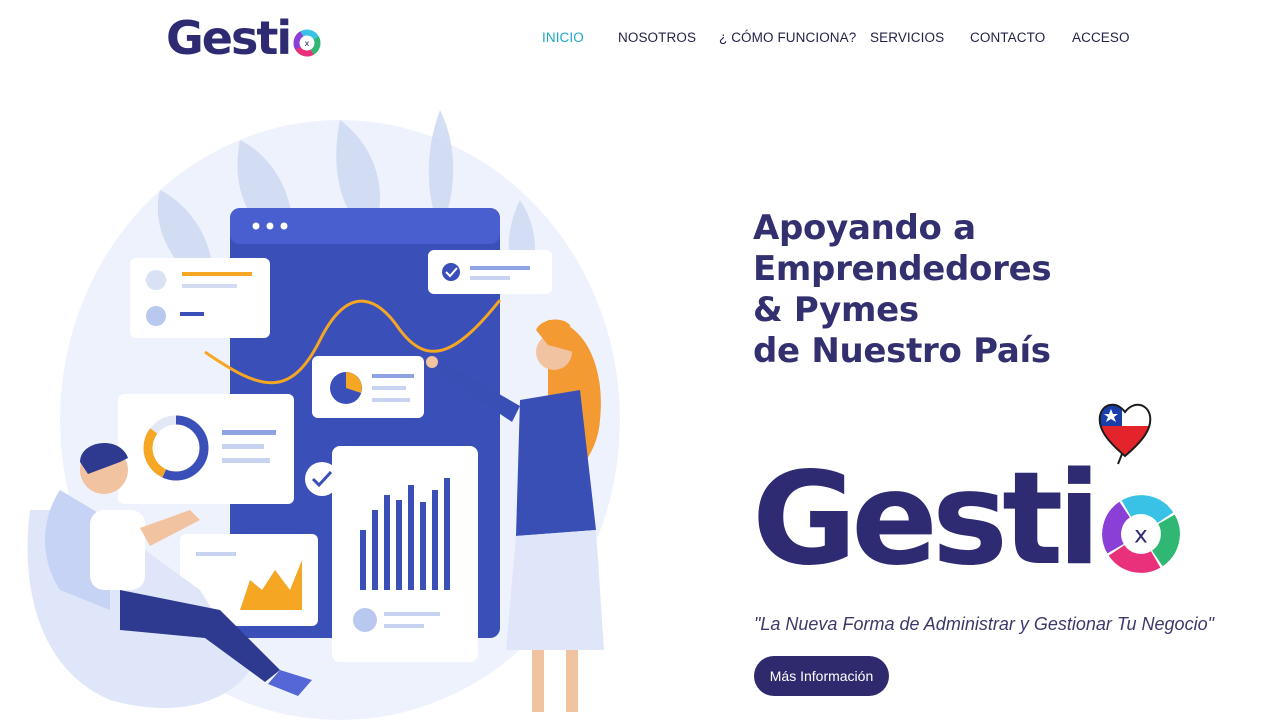 The height and width of the screenshot is (720, 1280). Describe the element at coordinates (563, 37) in the screenshot. I see `nav-inicio: INICIO` at that location.